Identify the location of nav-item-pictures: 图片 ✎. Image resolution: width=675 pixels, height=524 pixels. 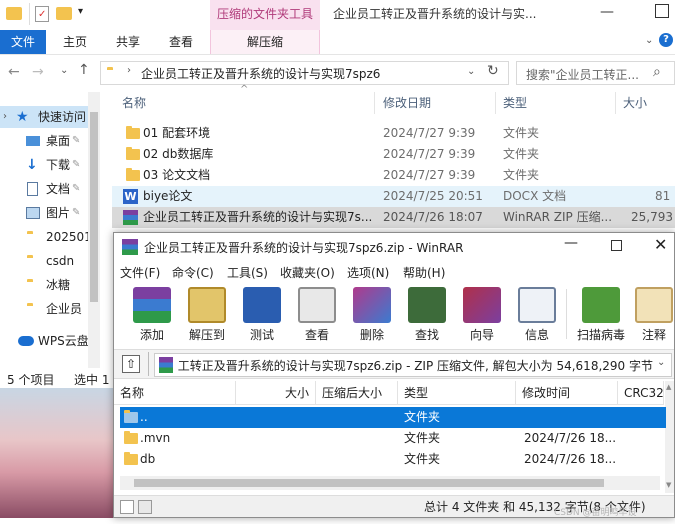
(50, 213).